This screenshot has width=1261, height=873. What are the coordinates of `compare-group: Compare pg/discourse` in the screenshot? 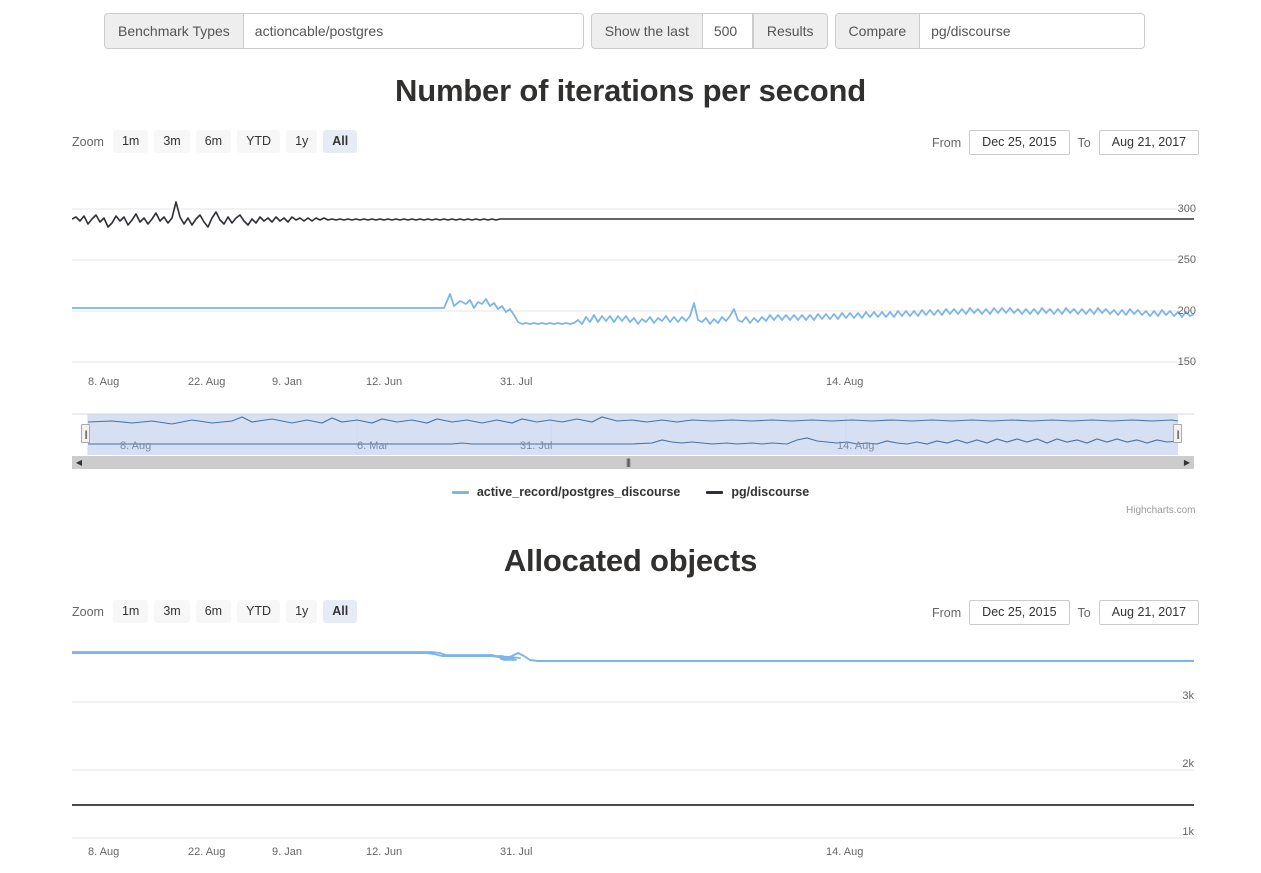 It's located at (990, 31).